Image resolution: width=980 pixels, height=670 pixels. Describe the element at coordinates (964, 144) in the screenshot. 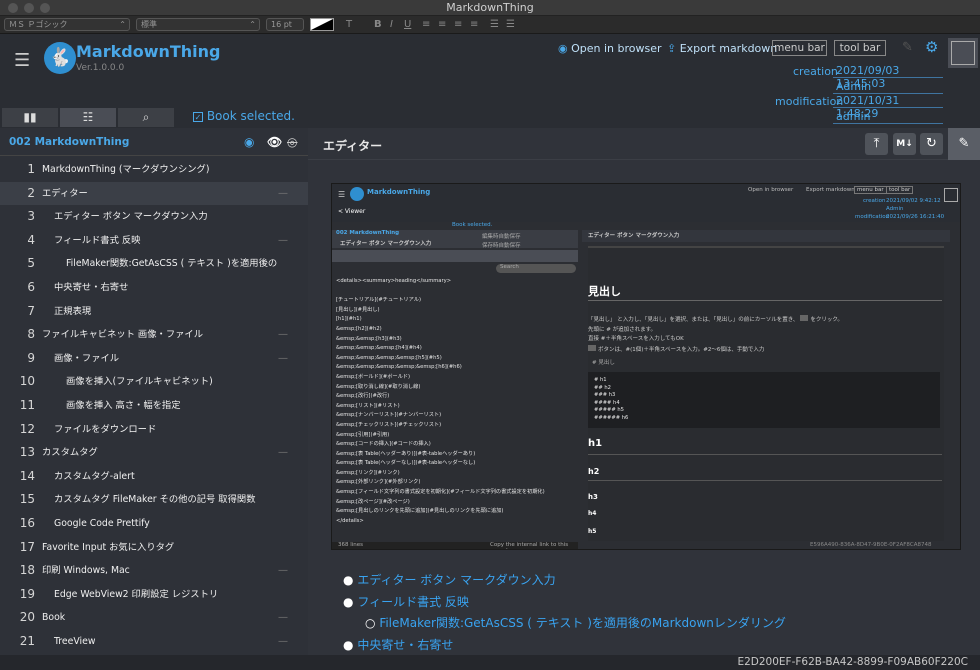

I see `edit-button: ✎` at that location.